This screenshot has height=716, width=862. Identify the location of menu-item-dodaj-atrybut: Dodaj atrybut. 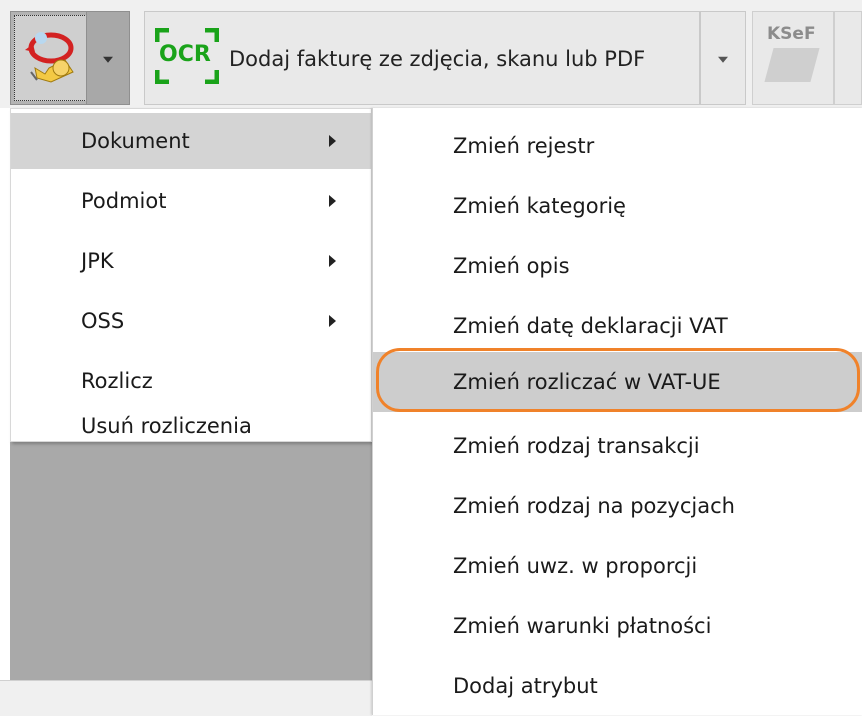
(617, 686).